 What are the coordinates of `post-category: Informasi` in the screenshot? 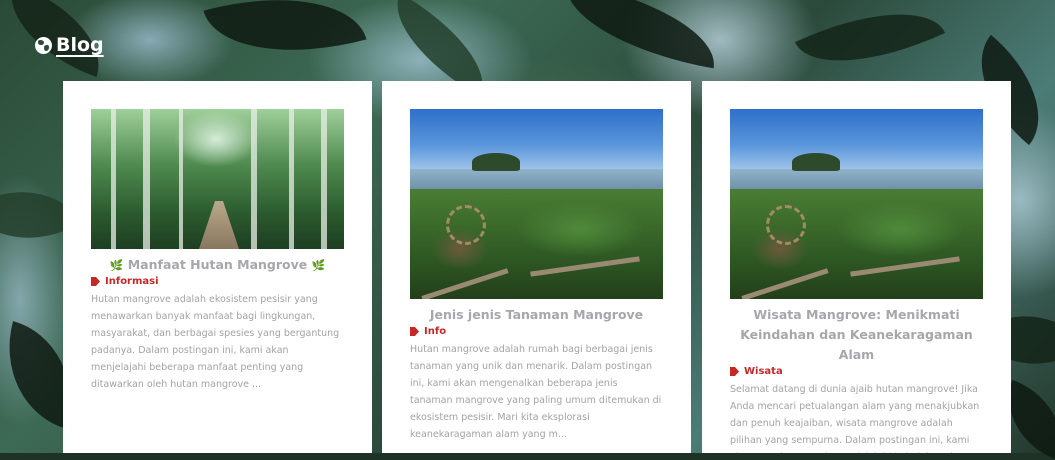 It's located at (217, 281).